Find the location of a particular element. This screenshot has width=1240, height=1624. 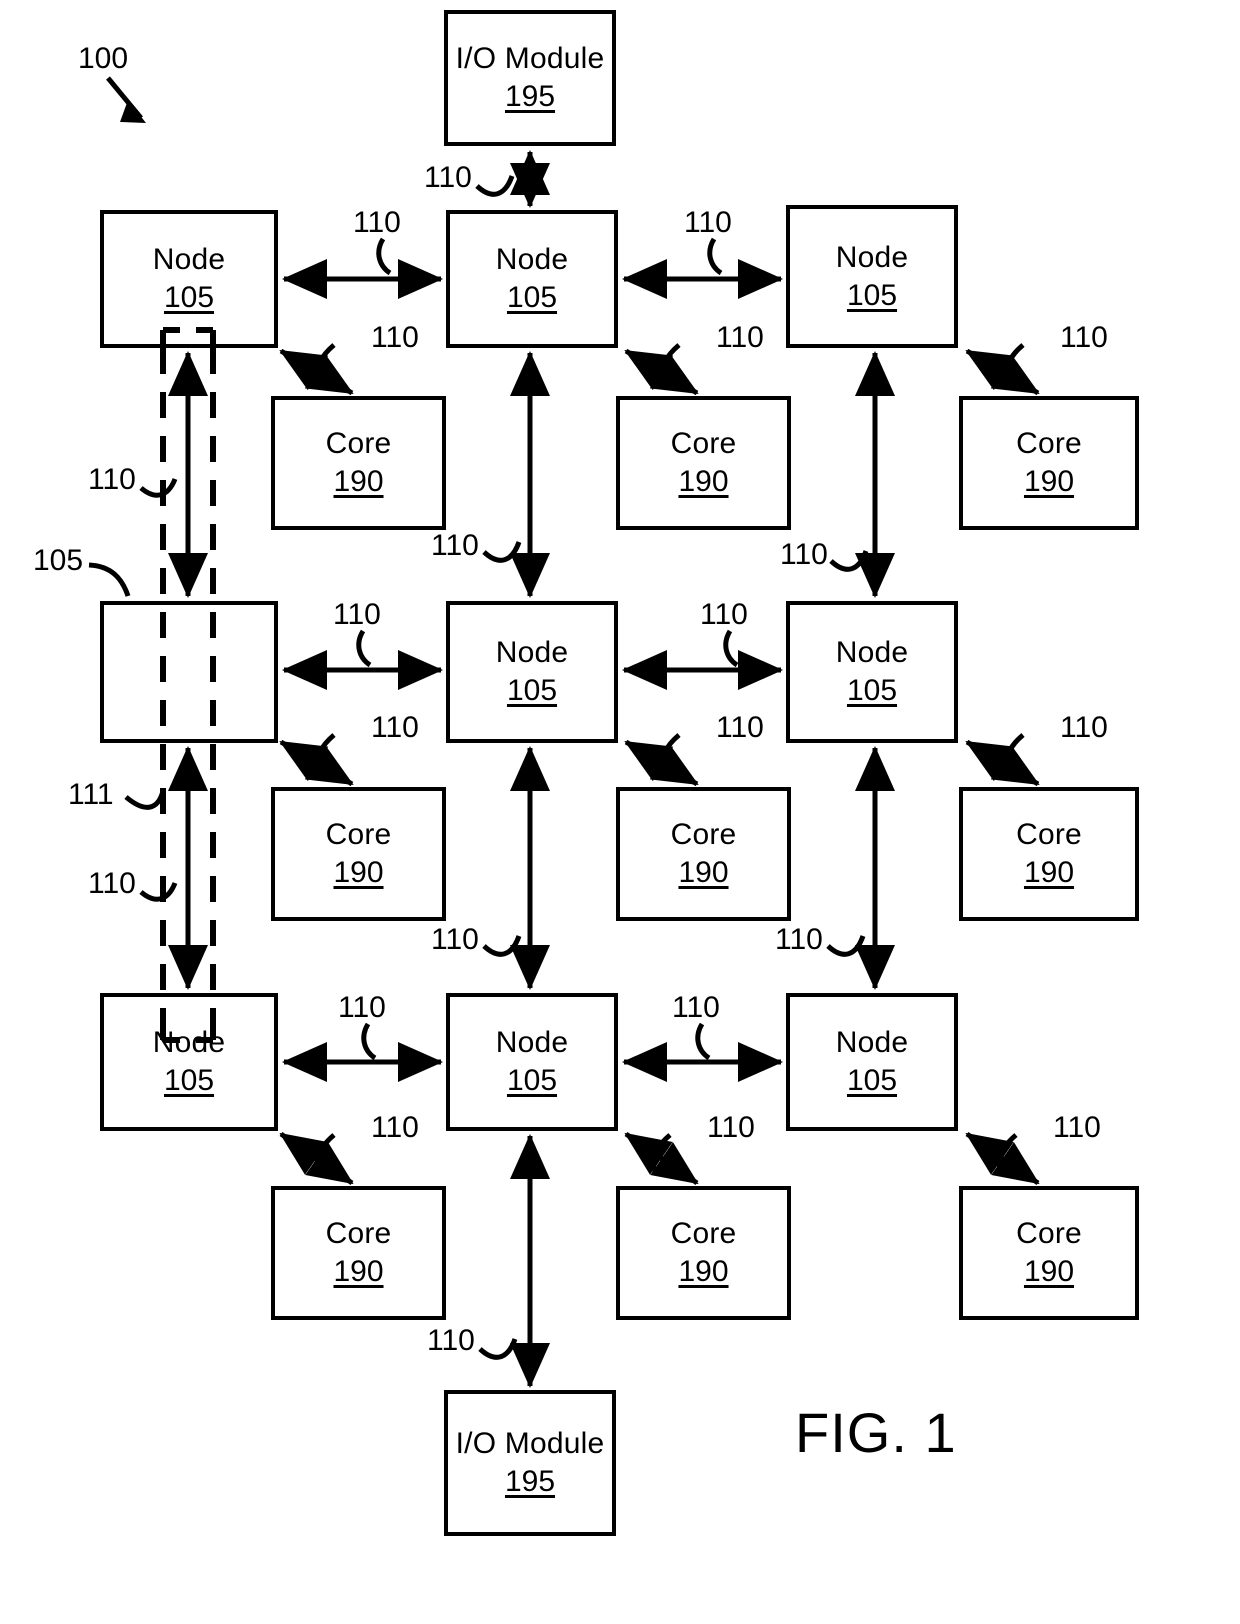

leader-111-left is located at coordinates (145, 800).